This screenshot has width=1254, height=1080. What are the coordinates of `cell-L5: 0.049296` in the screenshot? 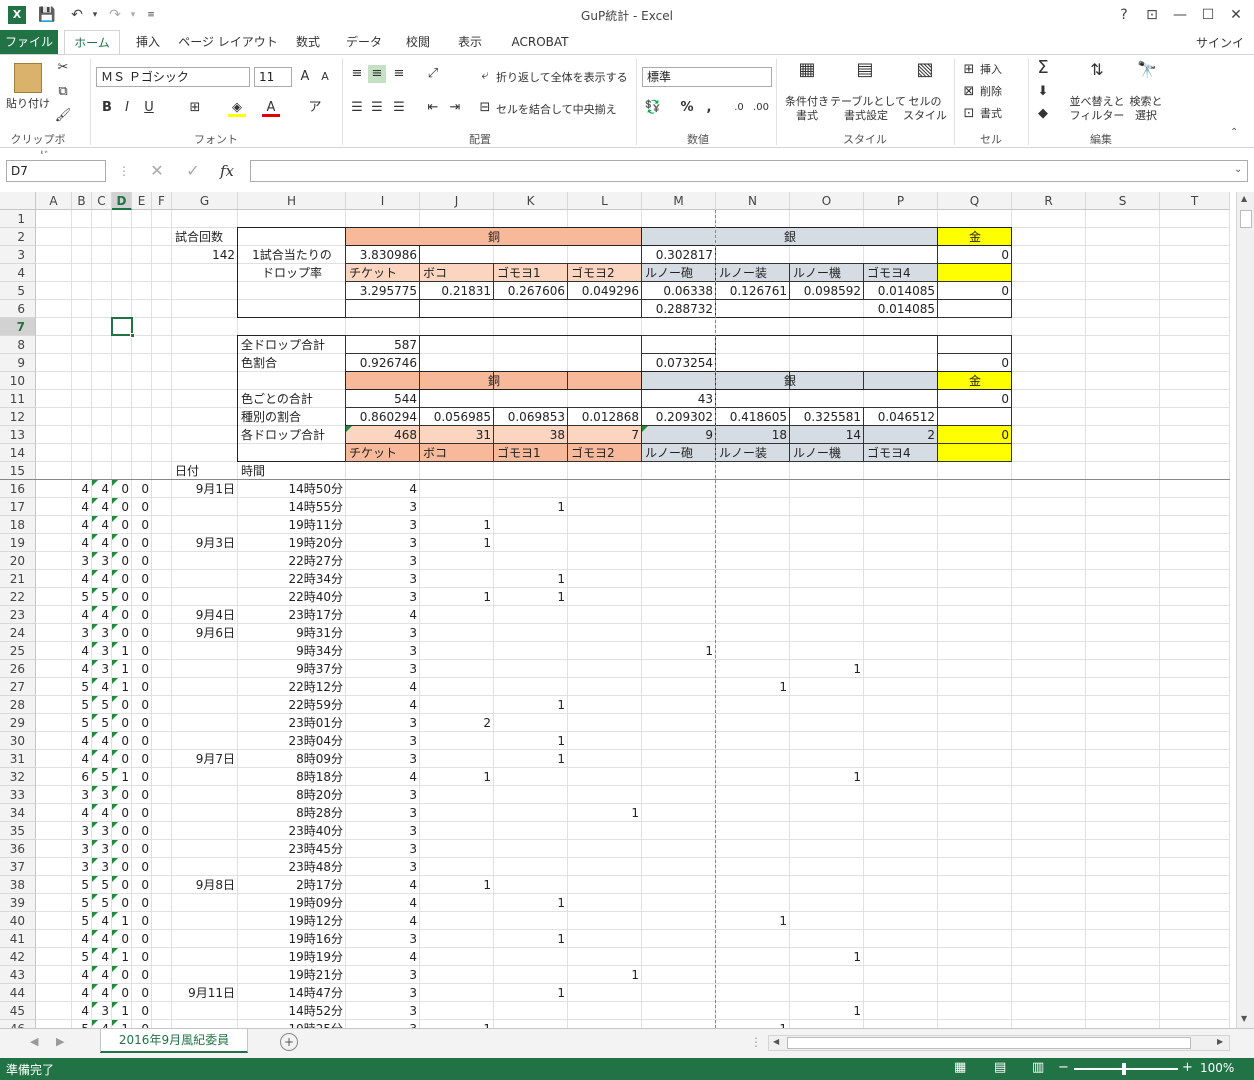 It's located at (605, 291).